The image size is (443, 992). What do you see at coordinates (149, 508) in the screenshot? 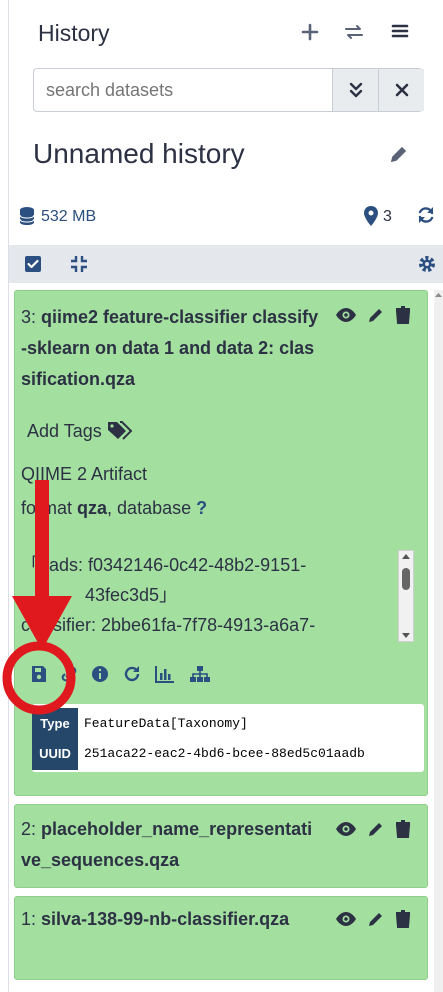
I see `database-label: , database` at bounding box center [149, 508].